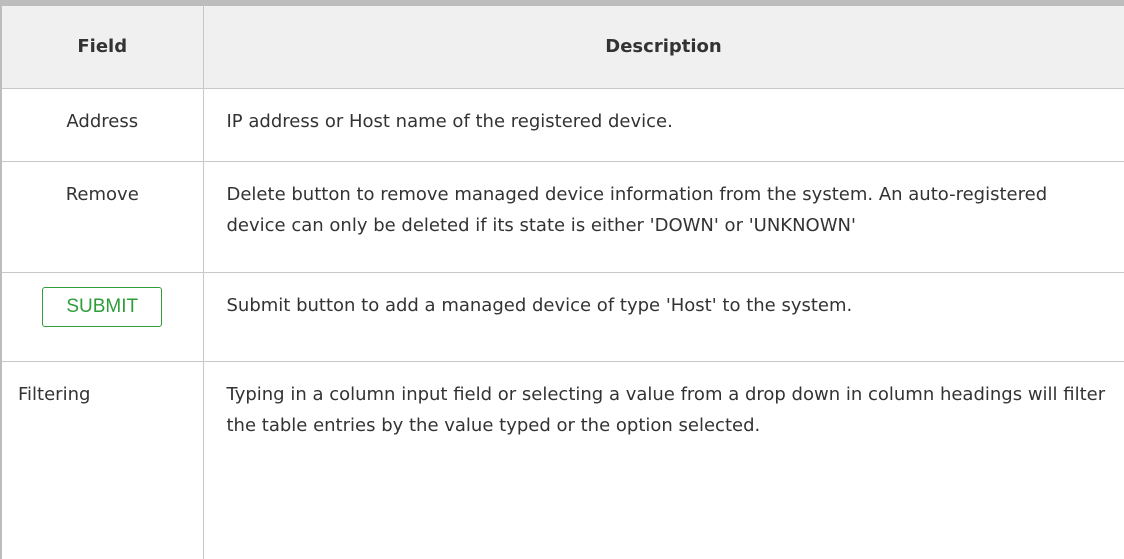 The height and width of the screenshot is (559, 1124). What do you see at coordinates (102, 460) in the screenshot?
I see `field-cell-filtering: Filtering` at bounding box center [102, 460].